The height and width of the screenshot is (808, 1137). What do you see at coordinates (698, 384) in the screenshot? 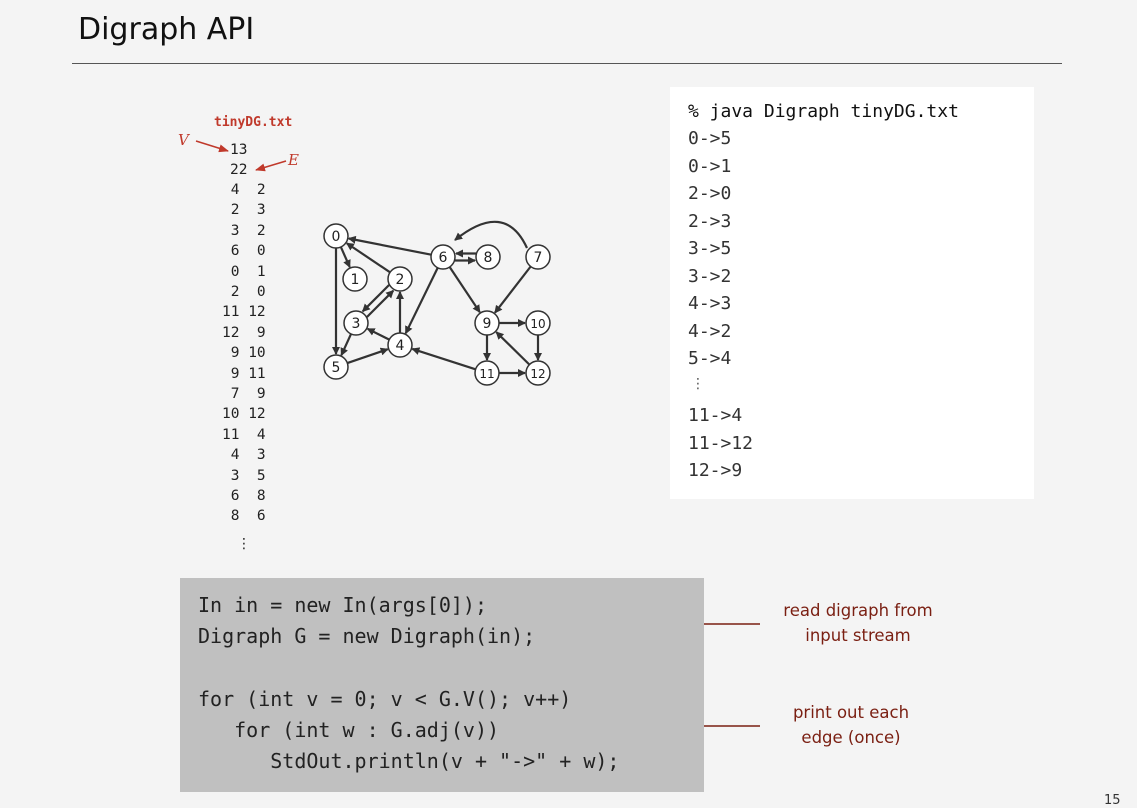
I see `output-ellipsis: ⋮` at bounding box center [698, 384].